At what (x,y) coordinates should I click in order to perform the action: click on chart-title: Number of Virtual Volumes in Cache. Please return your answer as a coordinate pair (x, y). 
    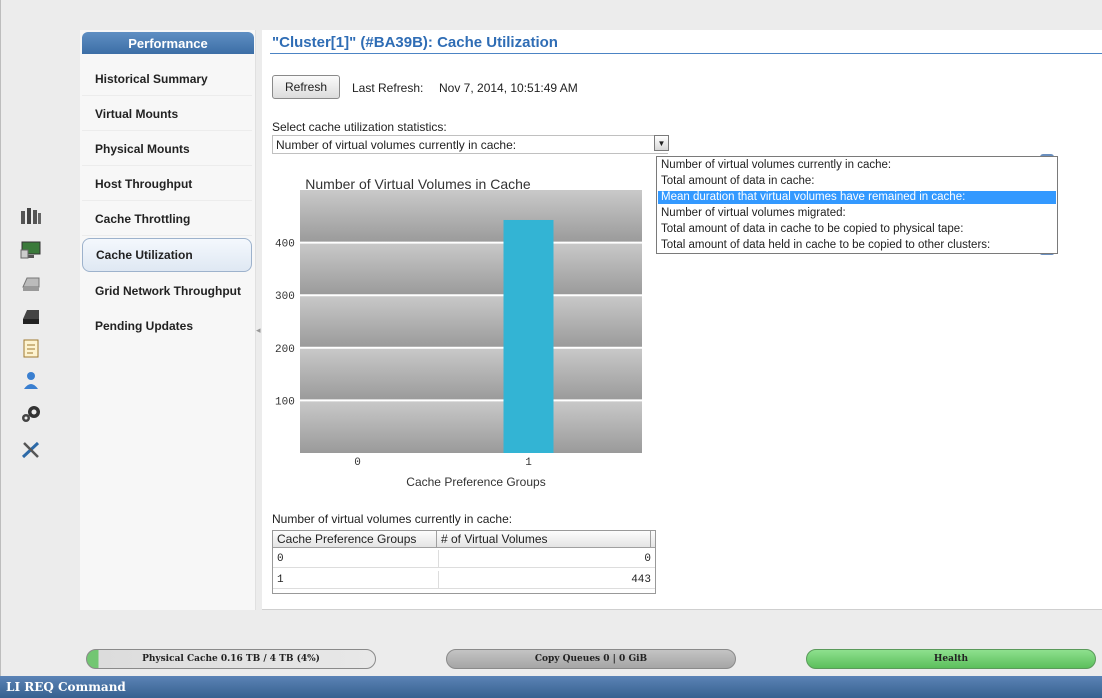
    Looking at the image, I should click on (418, 184).